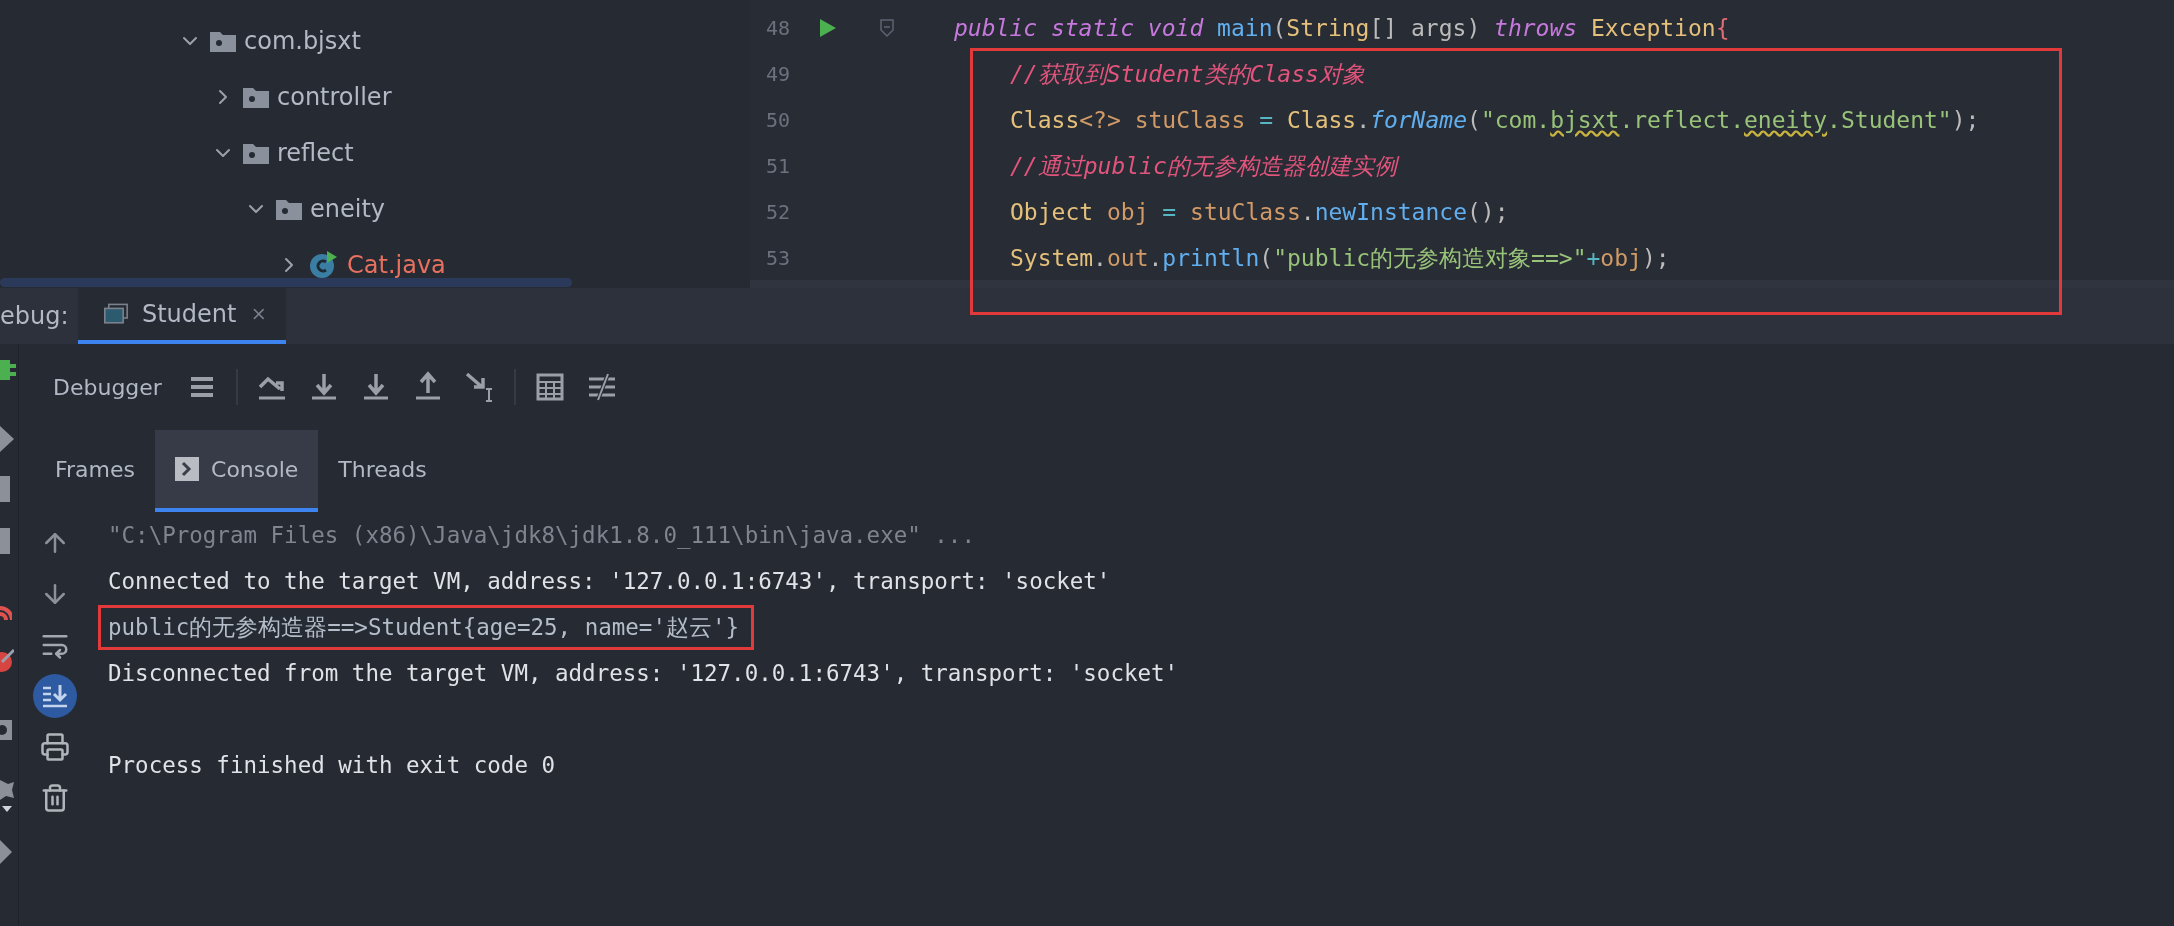 The image size is (2174, 926). I want to click on scroll-to-end-icon, so click(55, 696).